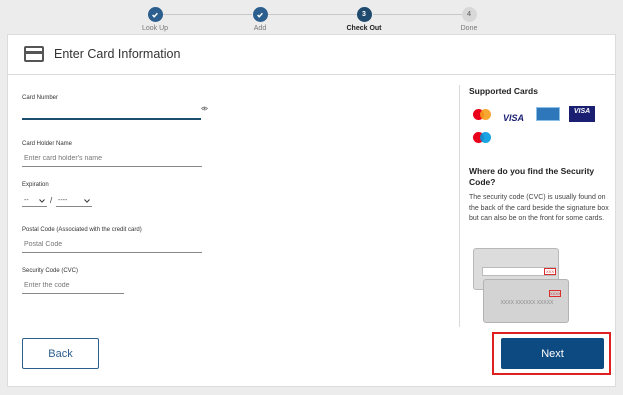 The height and width of the screenshot is (395, 623). I want to click on eye-icon, so click(204, 108).